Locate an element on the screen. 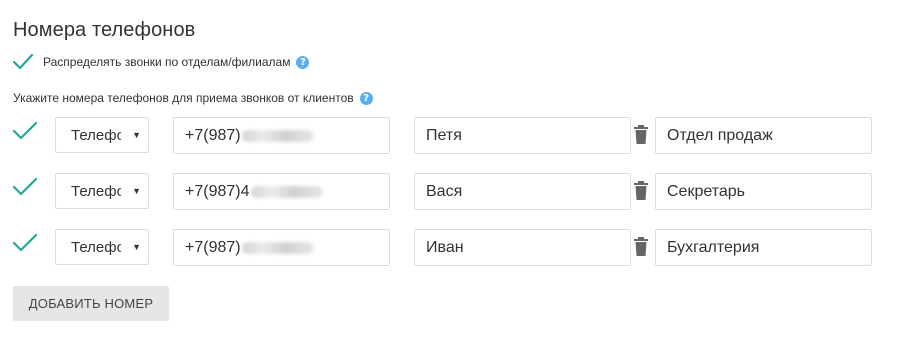 Image resolution: width=904 pixels, height=340 pixels. contact-name-input: Вася is located at coordinates (522, 191).